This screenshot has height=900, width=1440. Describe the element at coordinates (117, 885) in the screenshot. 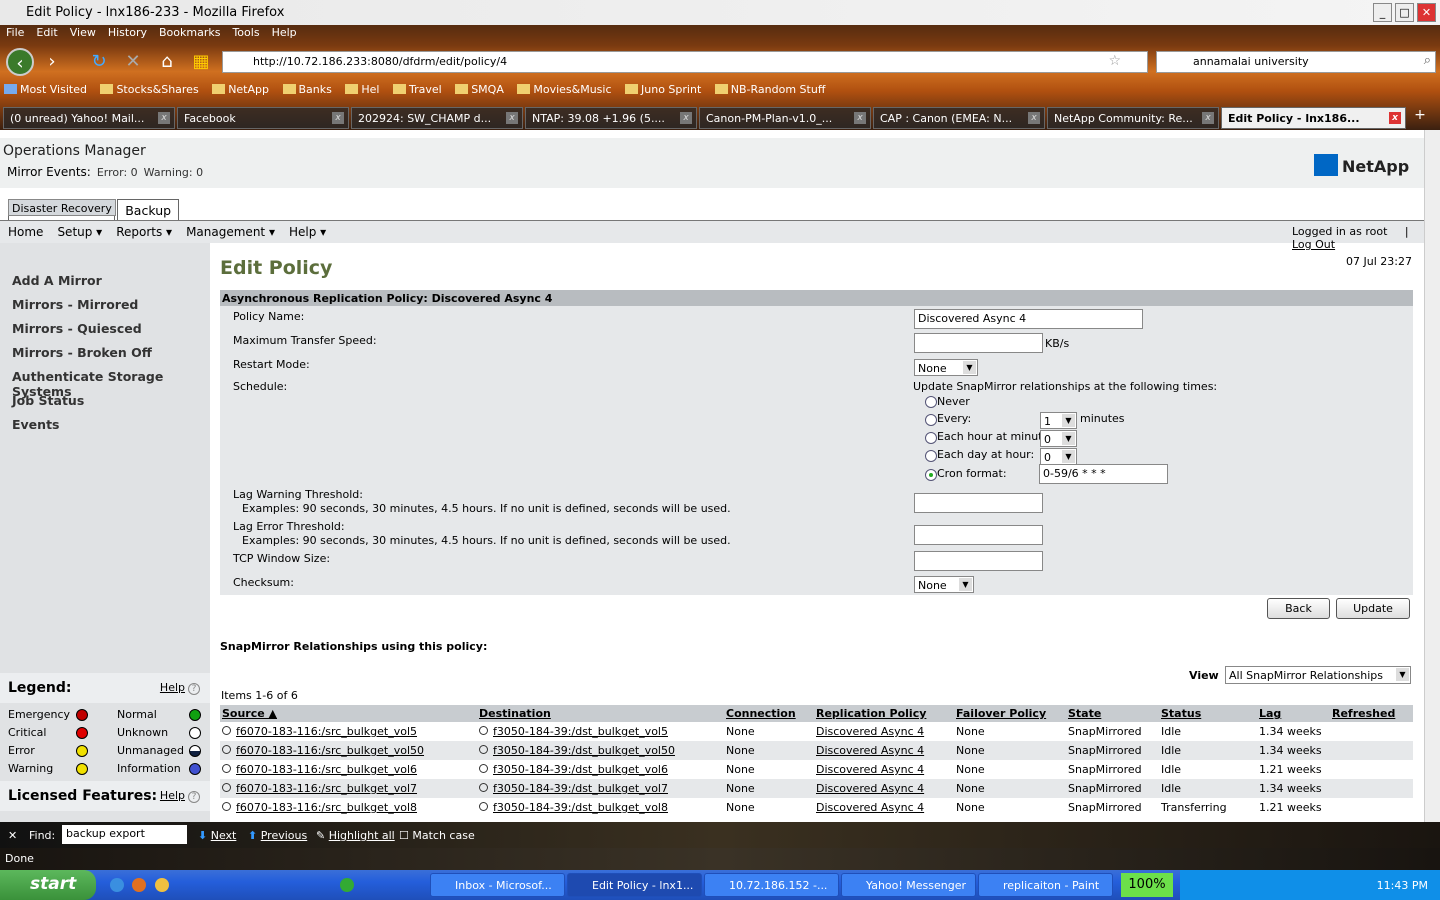

I see `ie-icon` at that location.